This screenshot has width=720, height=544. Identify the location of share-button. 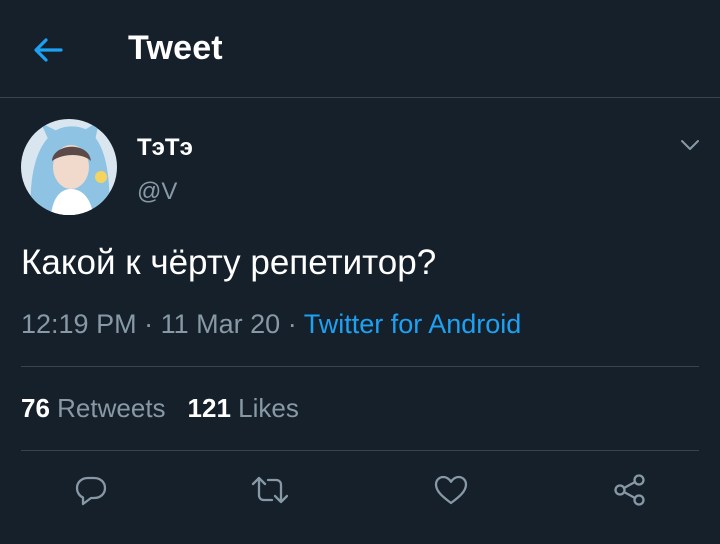
(630, 490).